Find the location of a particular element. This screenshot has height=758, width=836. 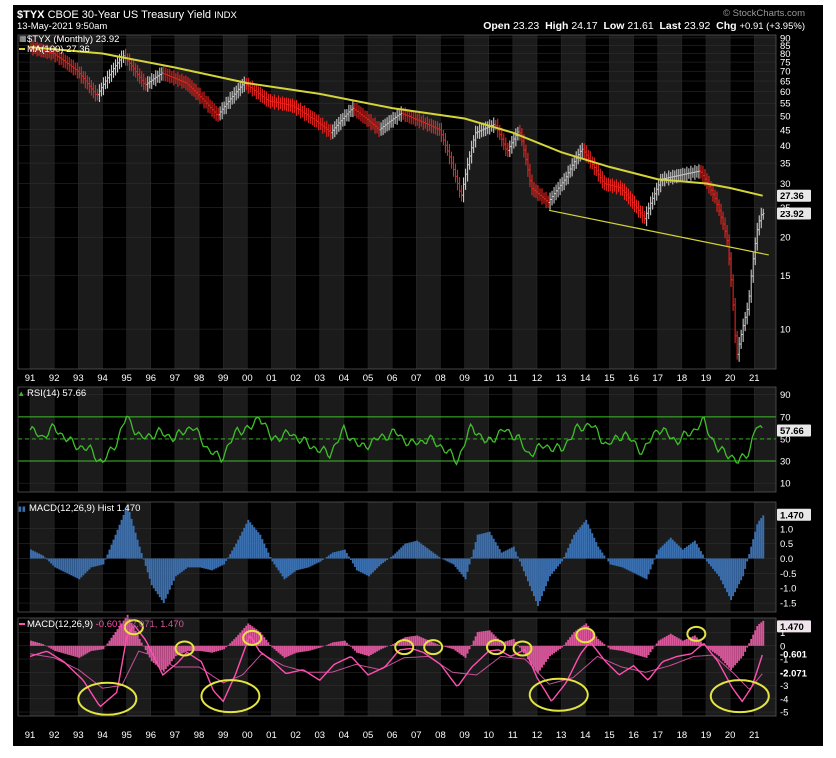

rsi-y-tick: 70 is located at coordinates (785, 417).